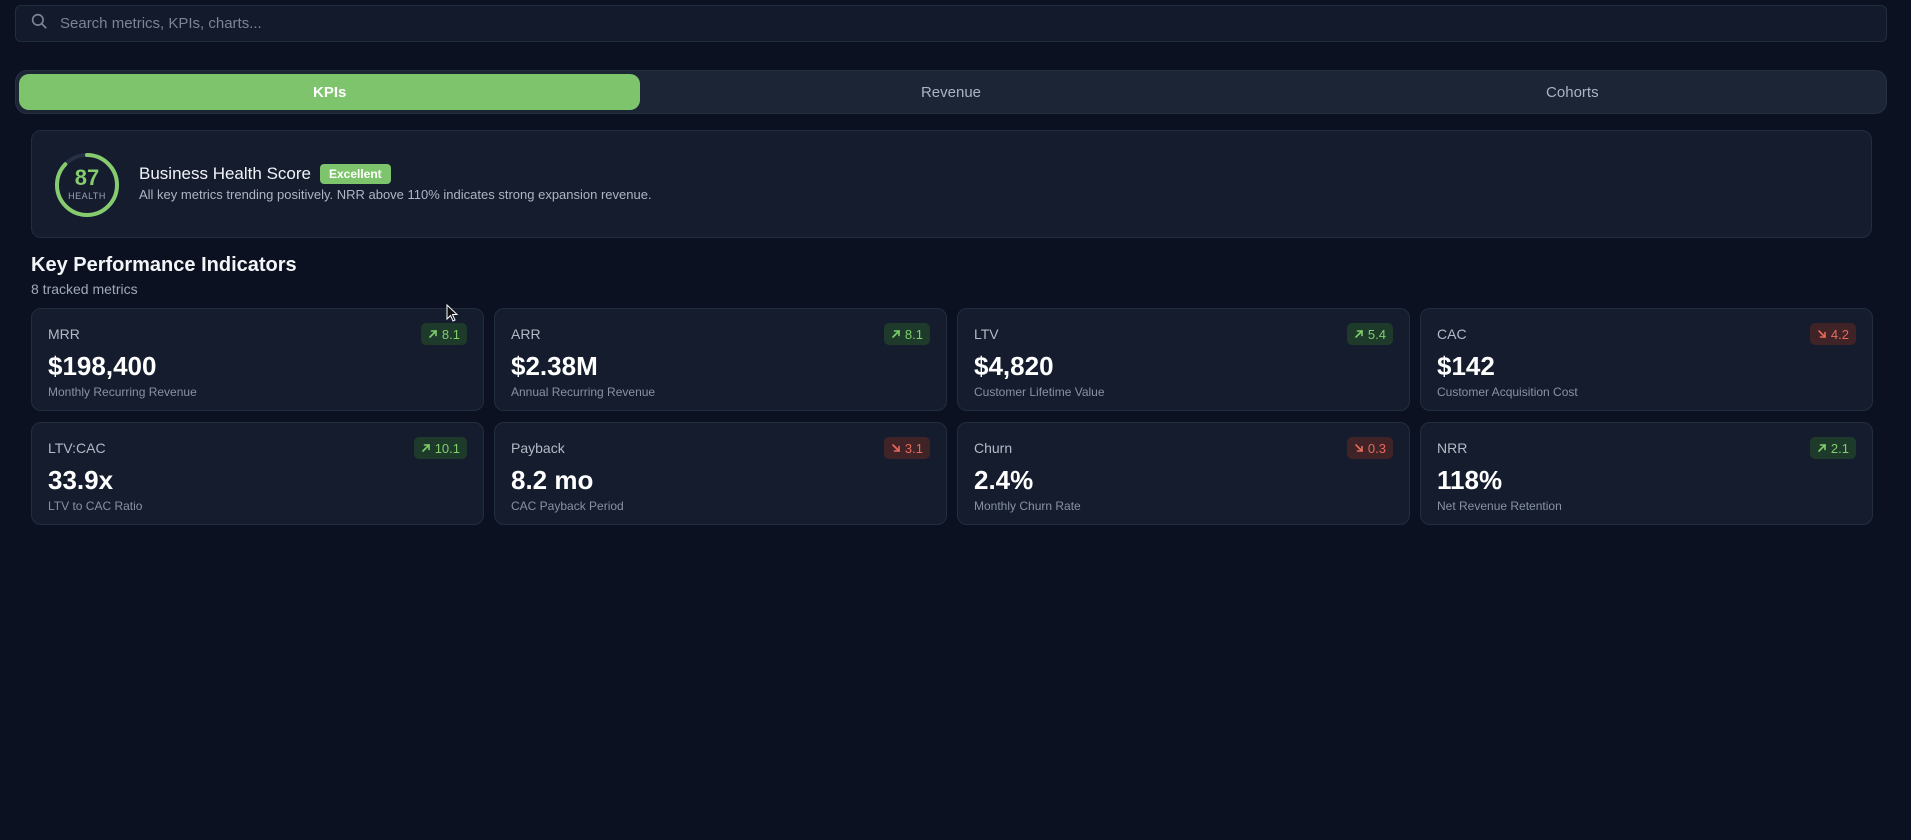  Describe the element at coordinates (87, 177) in the screenshot. I see `health-score-value: 87` at that location.